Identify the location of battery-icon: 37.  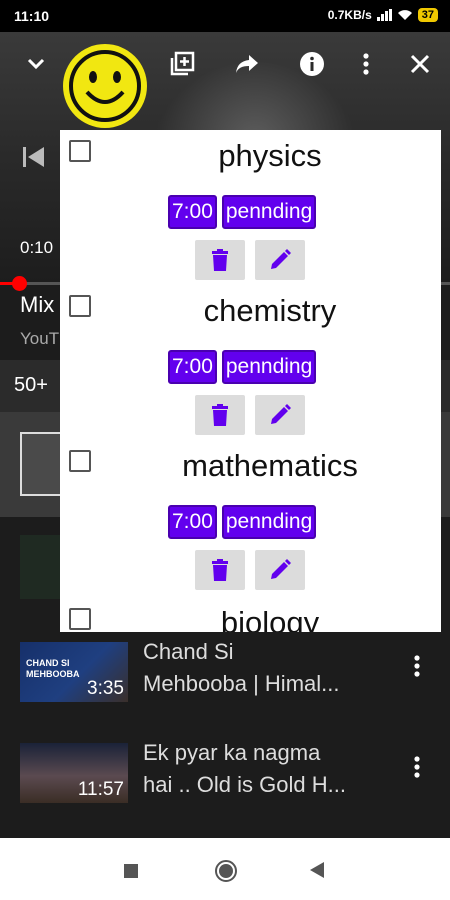
(427, 15).